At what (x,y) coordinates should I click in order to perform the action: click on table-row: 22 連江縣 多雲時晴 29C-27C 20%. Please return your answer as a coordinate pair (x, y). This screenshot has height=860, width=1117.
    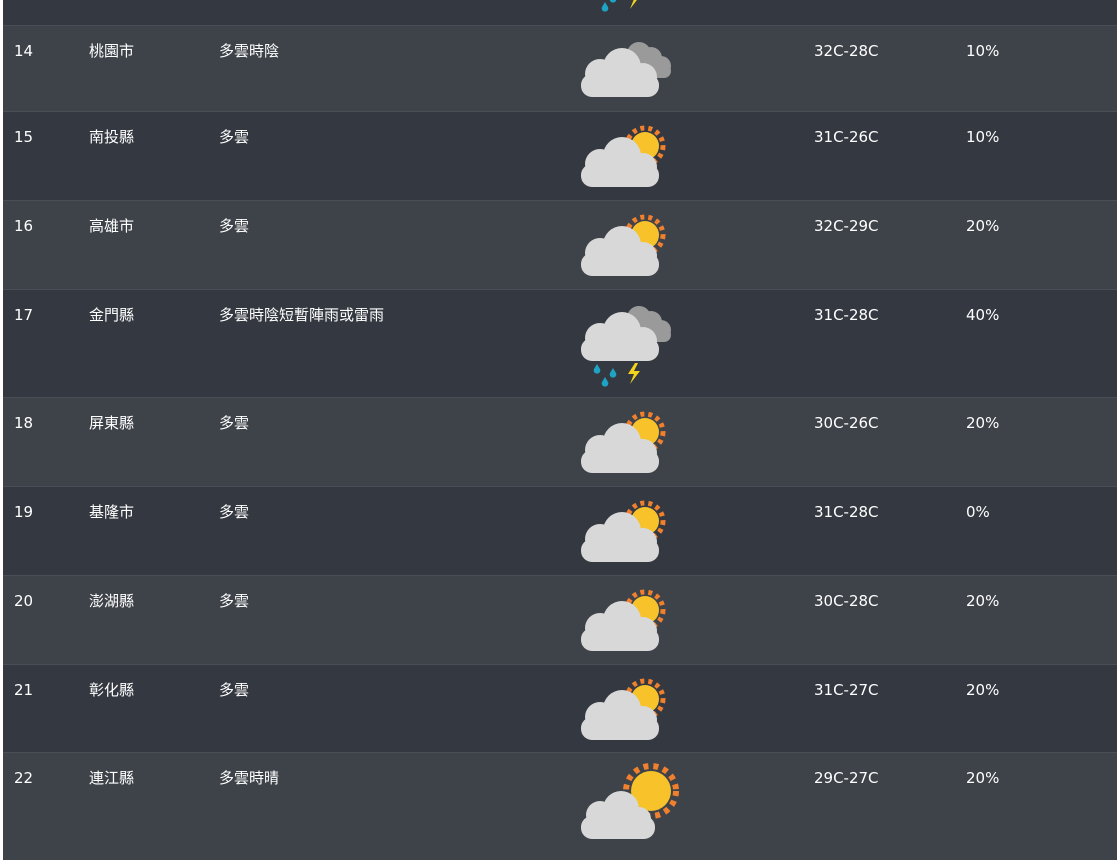
    Looking at the image, I should click on (560, 806).